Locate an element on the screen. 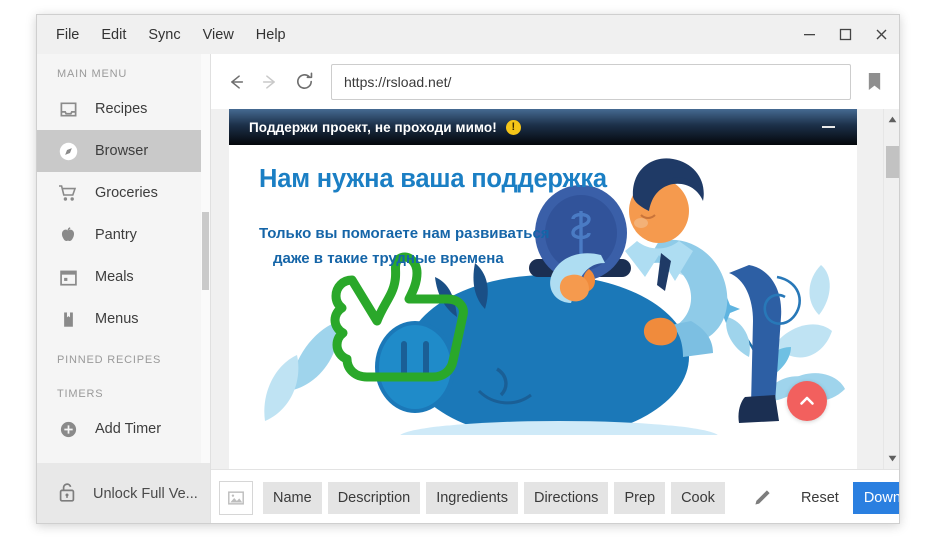 The width and height of the screenshot is (935, 538). ad-banner-header: Поддержи проект, не проходи мимо! ! is located at coordinates (543, 127).